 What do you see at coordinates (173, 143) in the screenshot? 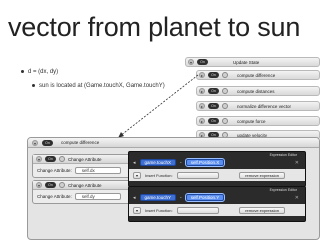
I see `panel-header: ▾ On compute difference` at bounding box center [173, 143].